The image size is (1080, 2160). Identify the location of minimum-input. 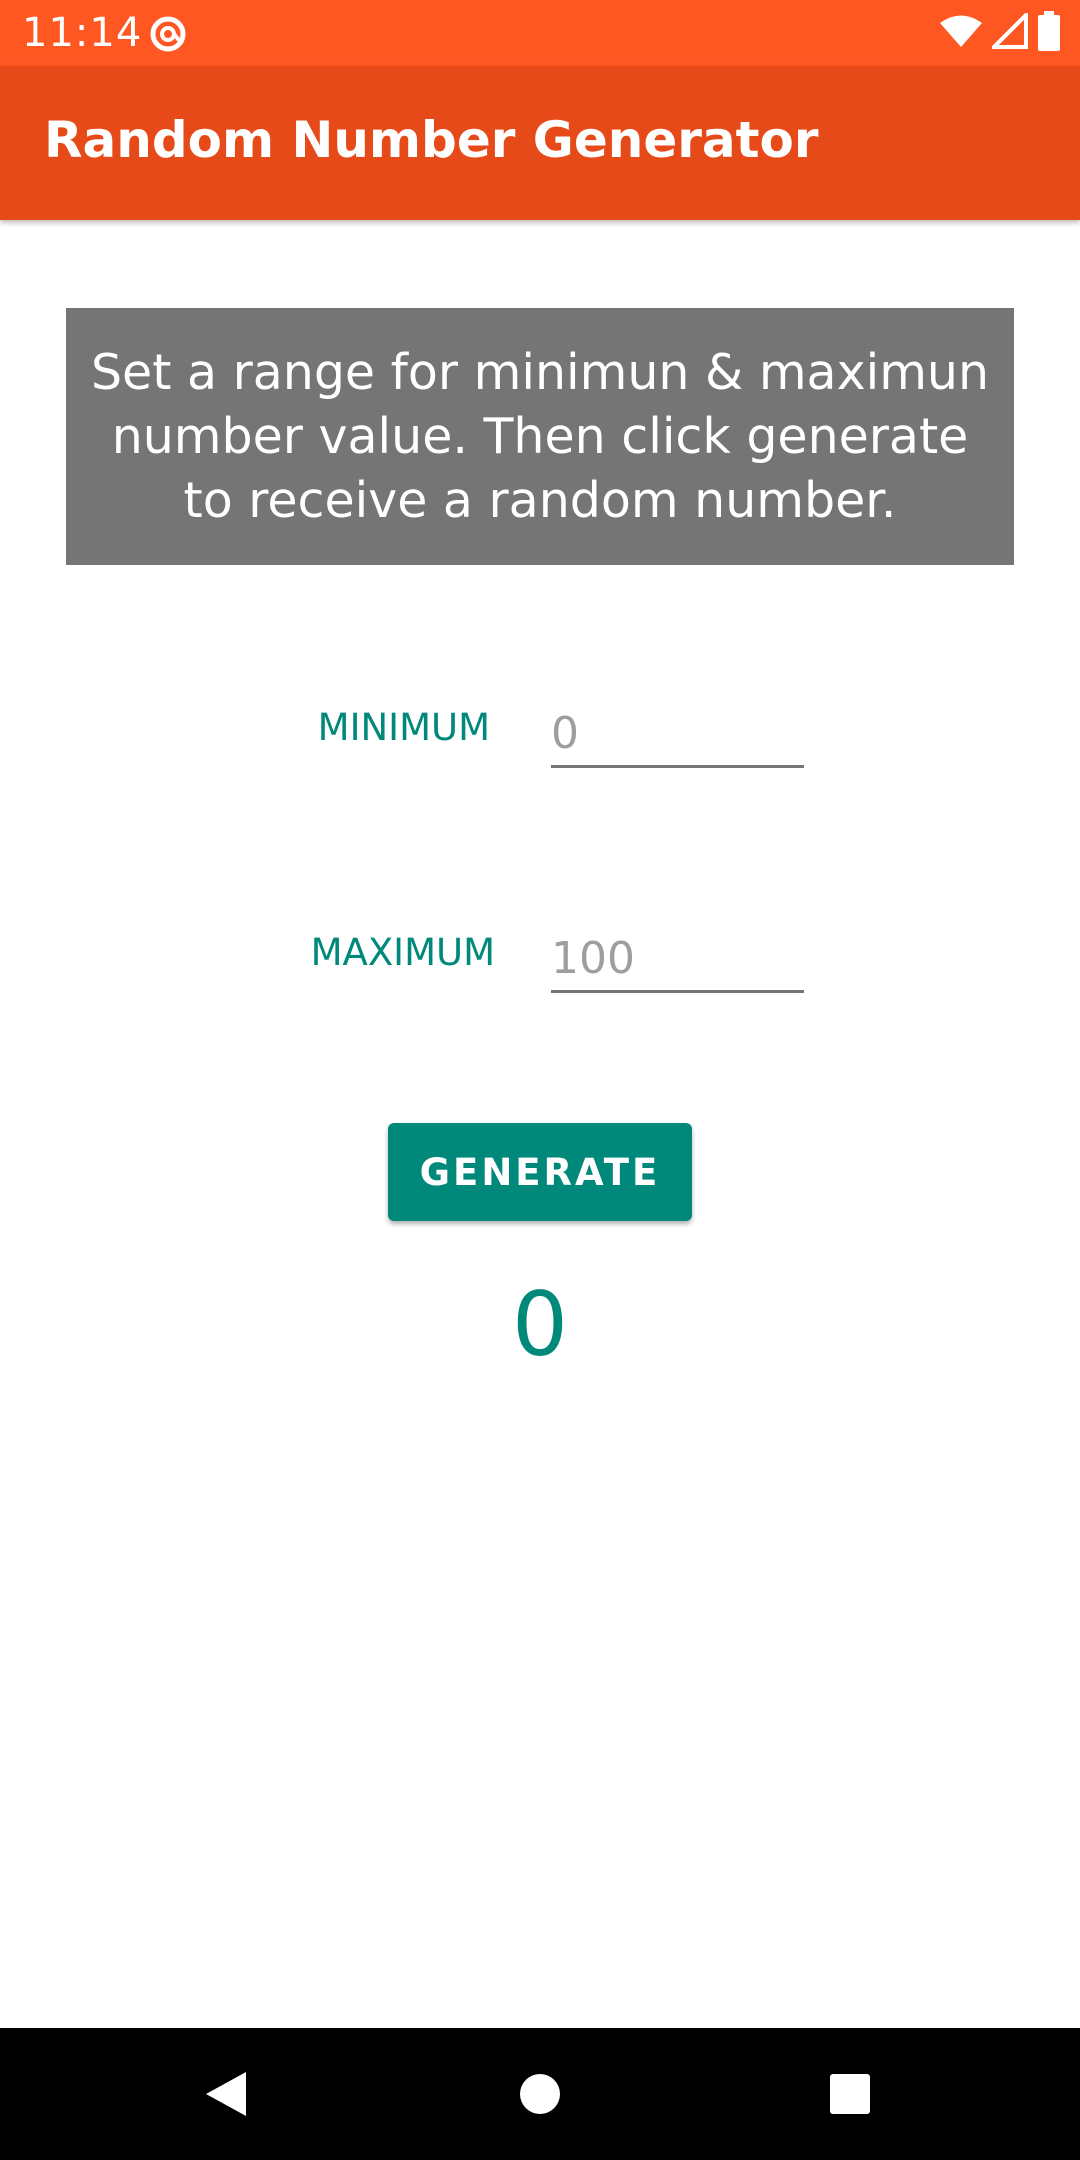
(677, 735).